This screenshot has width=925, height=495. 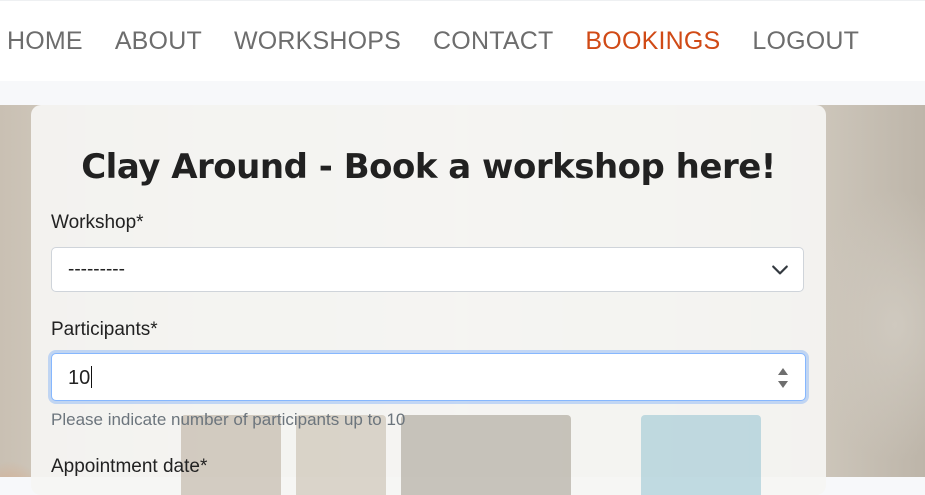 I want to click on nav-logout-link: LOGOUT, so click(x=805, y=41).